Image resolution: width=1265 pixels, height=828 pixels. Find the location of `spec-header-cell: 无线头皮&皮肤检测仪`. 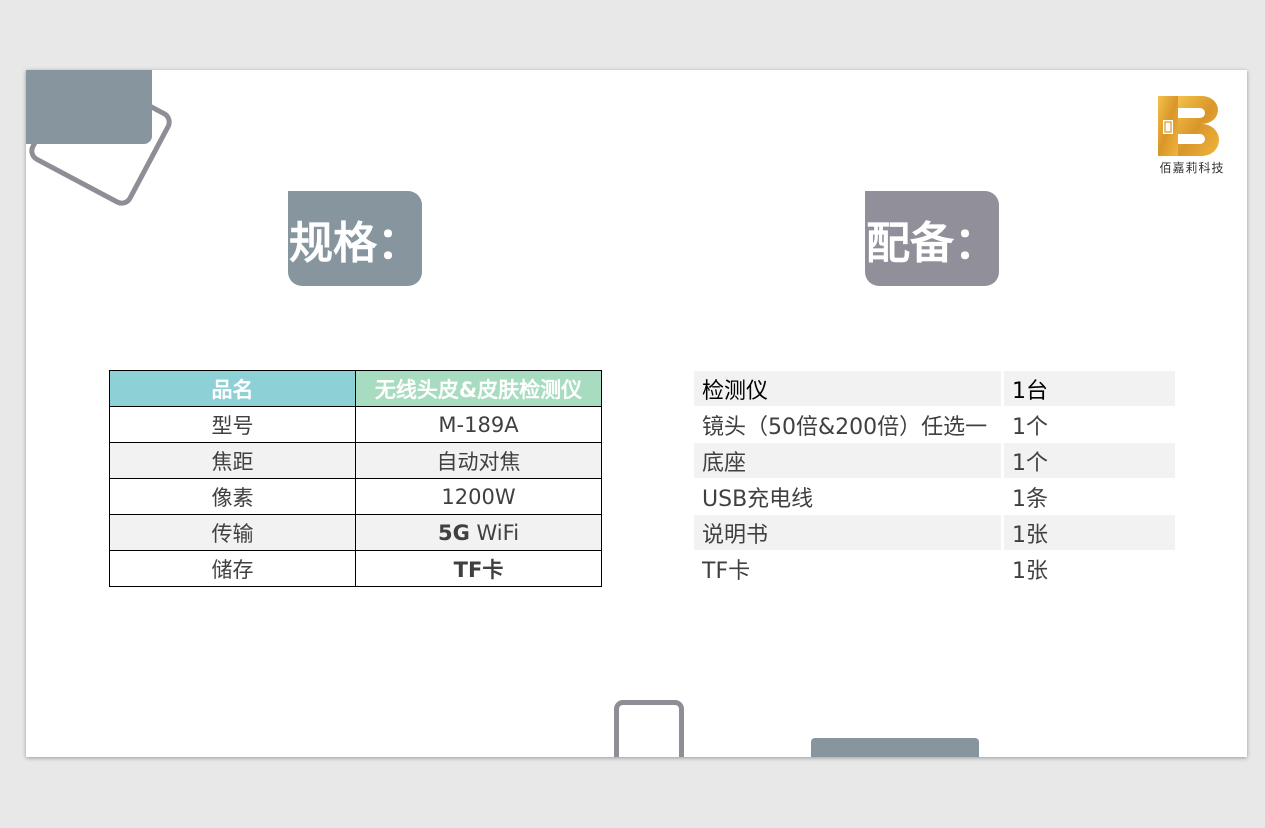

spec-header-cell: 无线头皮&皮肤检测仪 is located at coordinates (478, 388).